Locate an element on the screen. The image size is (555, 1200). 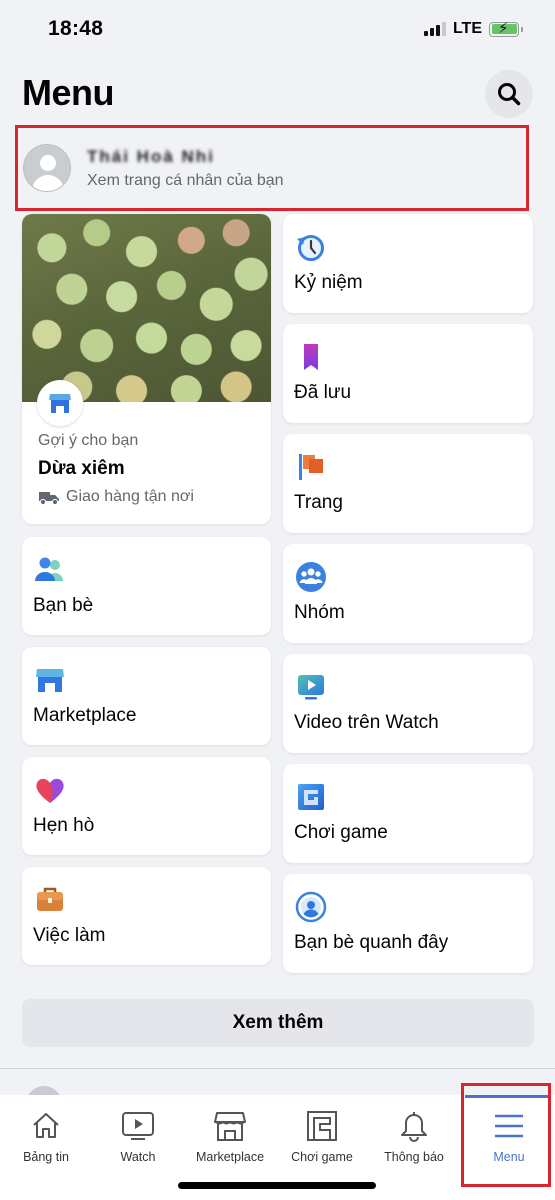
menu-tab-annotation-box is located at coordinates (506, 1135).